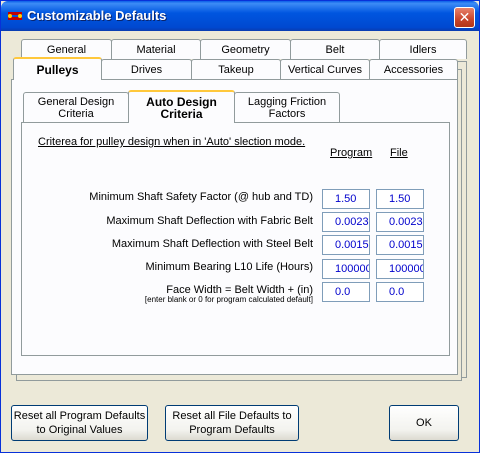 Image resolution: width=480 pixels, height=453 pixels. Describe the element at coordinates (79, 416) in the screenshot. I see `button-label-line1: Reset all Program Defaults` at that location.